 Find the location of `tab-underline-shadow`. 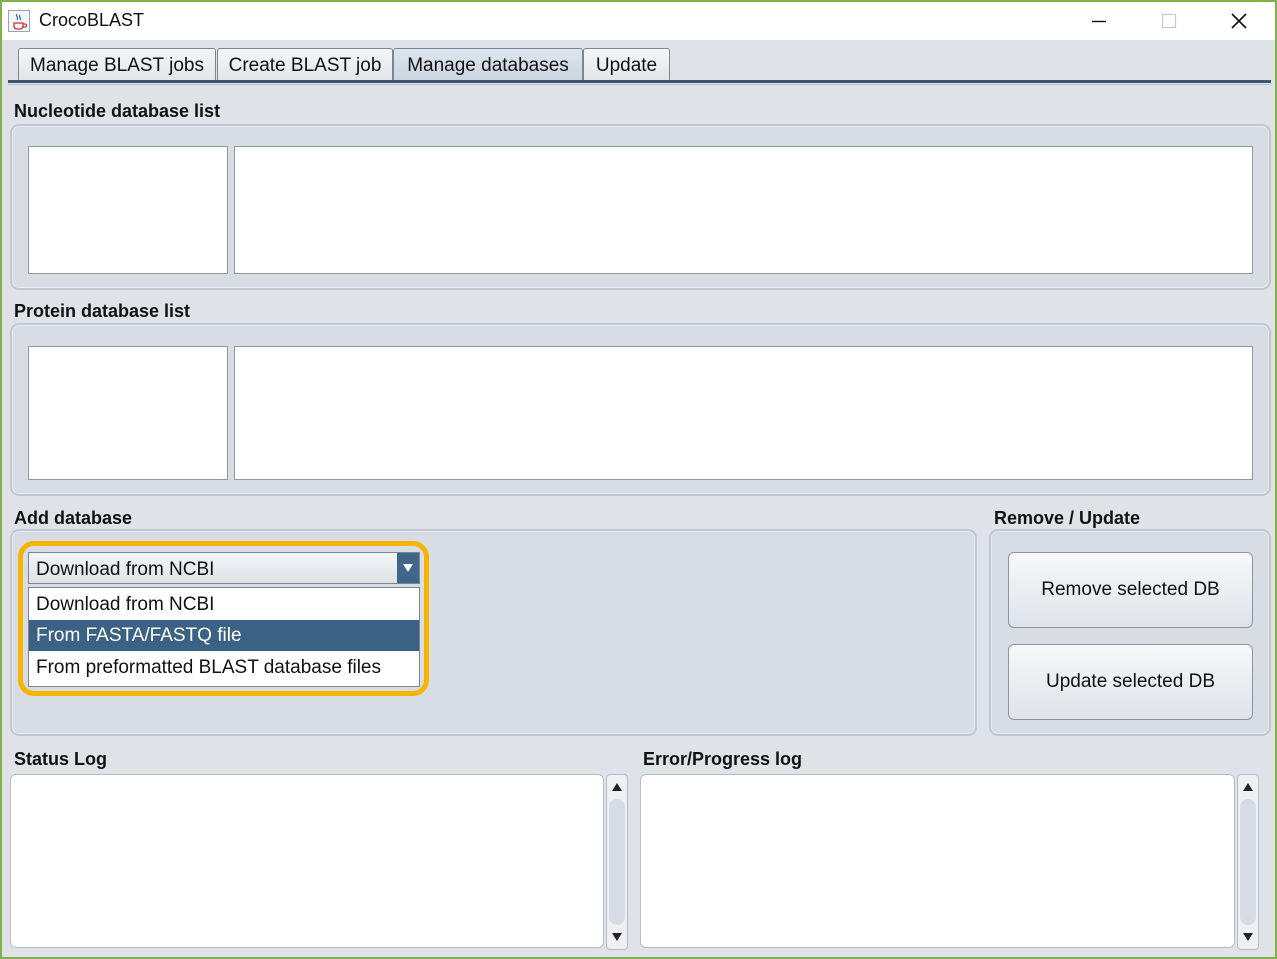

tab-underline-shadow is located at coordinates (639, 84).